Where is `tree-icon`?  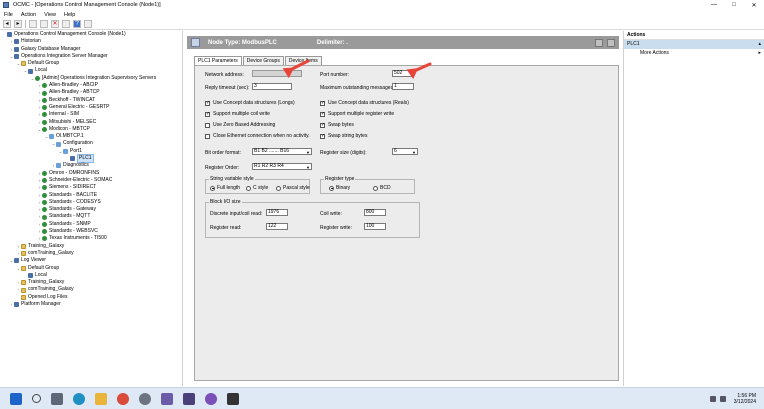 tree-icon is located at coordinates (44, 24).